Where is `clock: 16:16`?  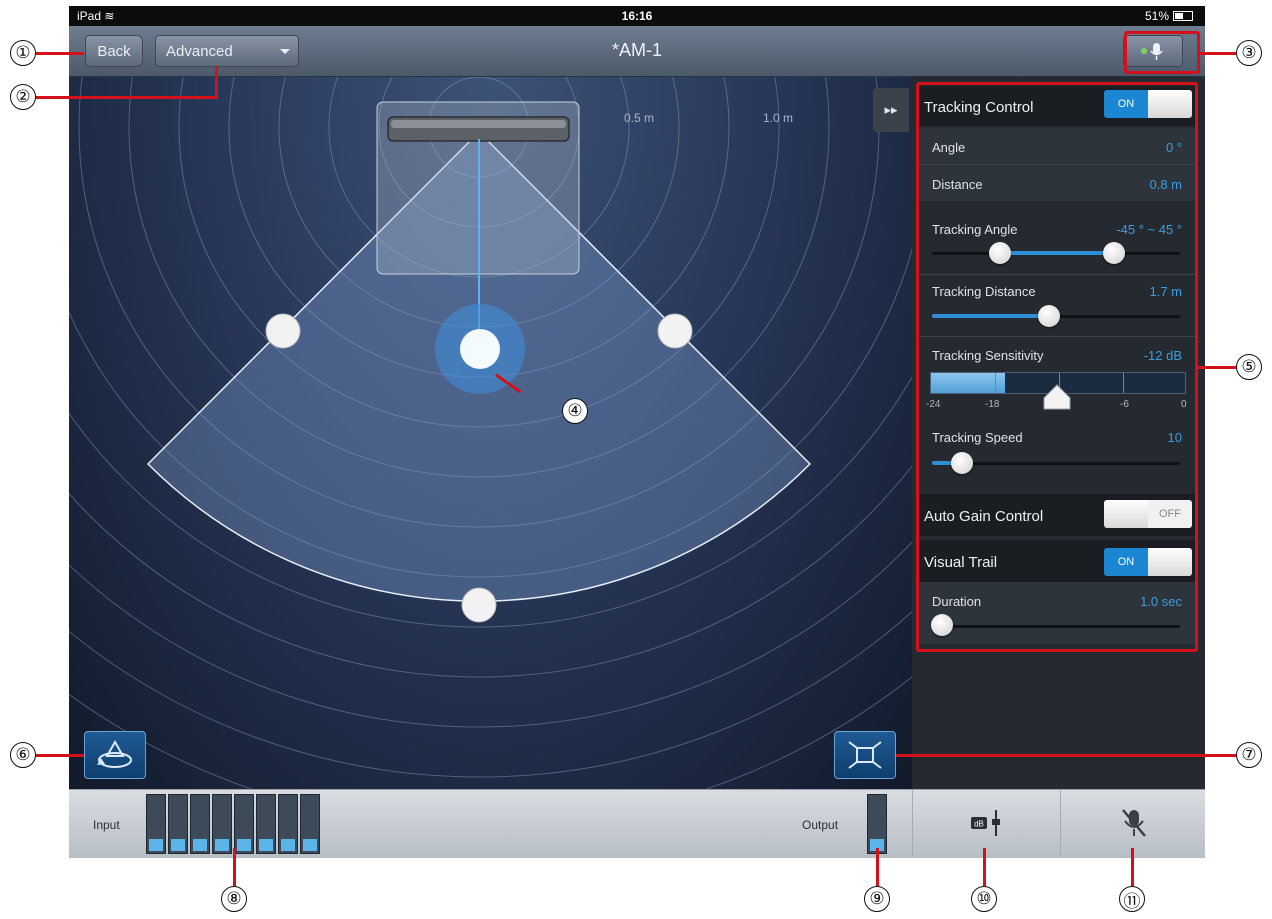
clock: 16:16 is located at coordinates (637, 16).